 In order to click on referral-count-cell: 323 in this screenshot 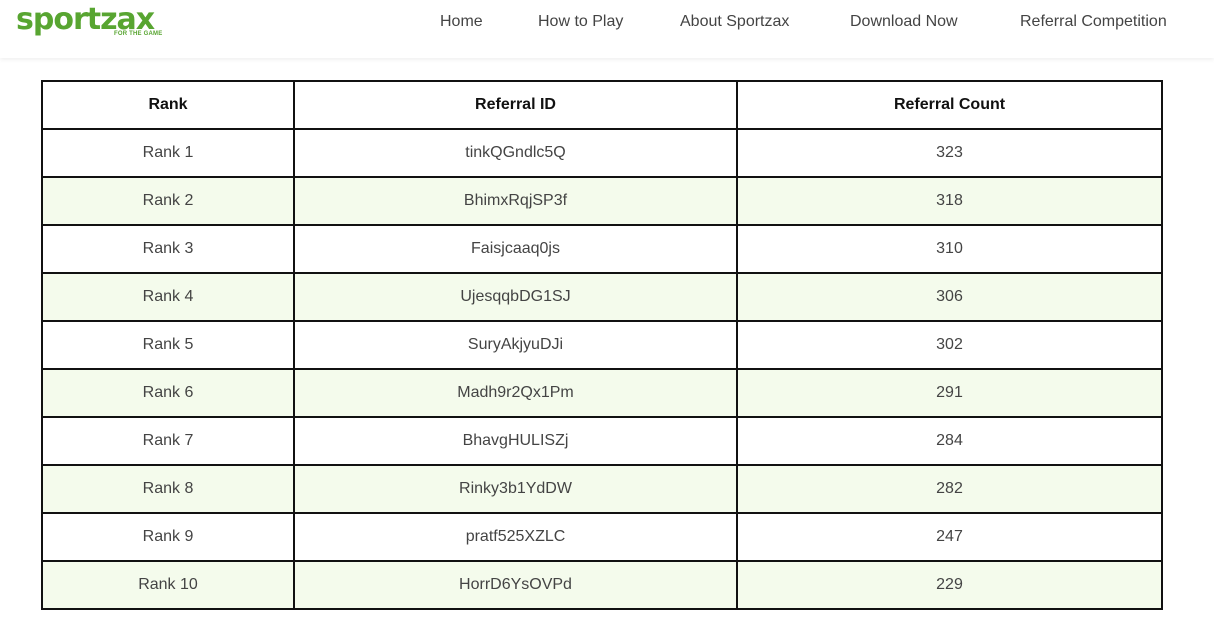, I will do `click(949, 153)`.